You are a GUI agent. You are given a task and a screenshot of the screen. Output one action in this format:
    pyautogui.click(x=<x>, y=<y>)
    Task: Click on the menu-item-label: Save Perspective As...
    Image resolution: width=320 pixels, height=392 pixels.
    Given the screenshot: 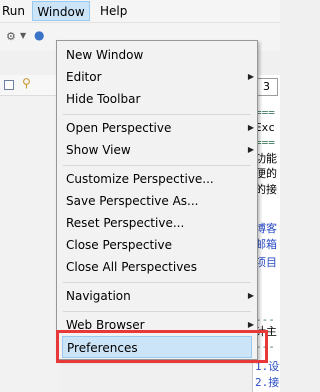 What is the action you would take?
    pyautogui.click(x=132, y=201)
    